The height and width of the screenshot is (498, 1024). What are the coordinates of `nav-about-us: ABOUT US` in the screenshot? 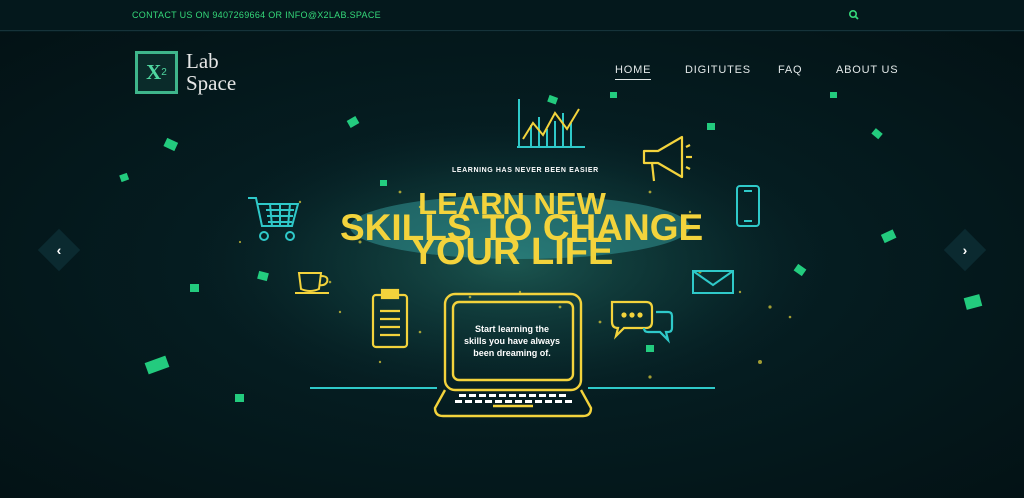 It's located at (867, 72).